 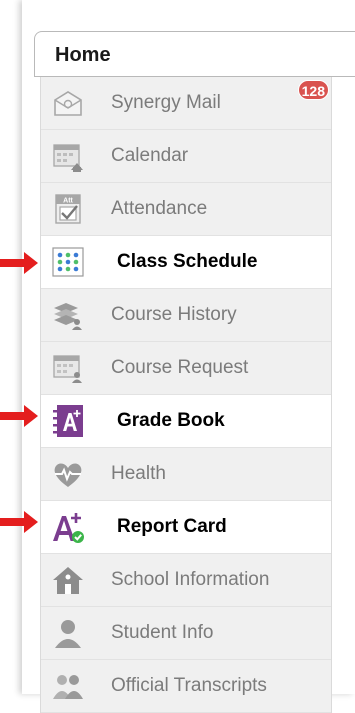 I want to click on pointer-arrow-class-schedule, so click(x=19, y=263).